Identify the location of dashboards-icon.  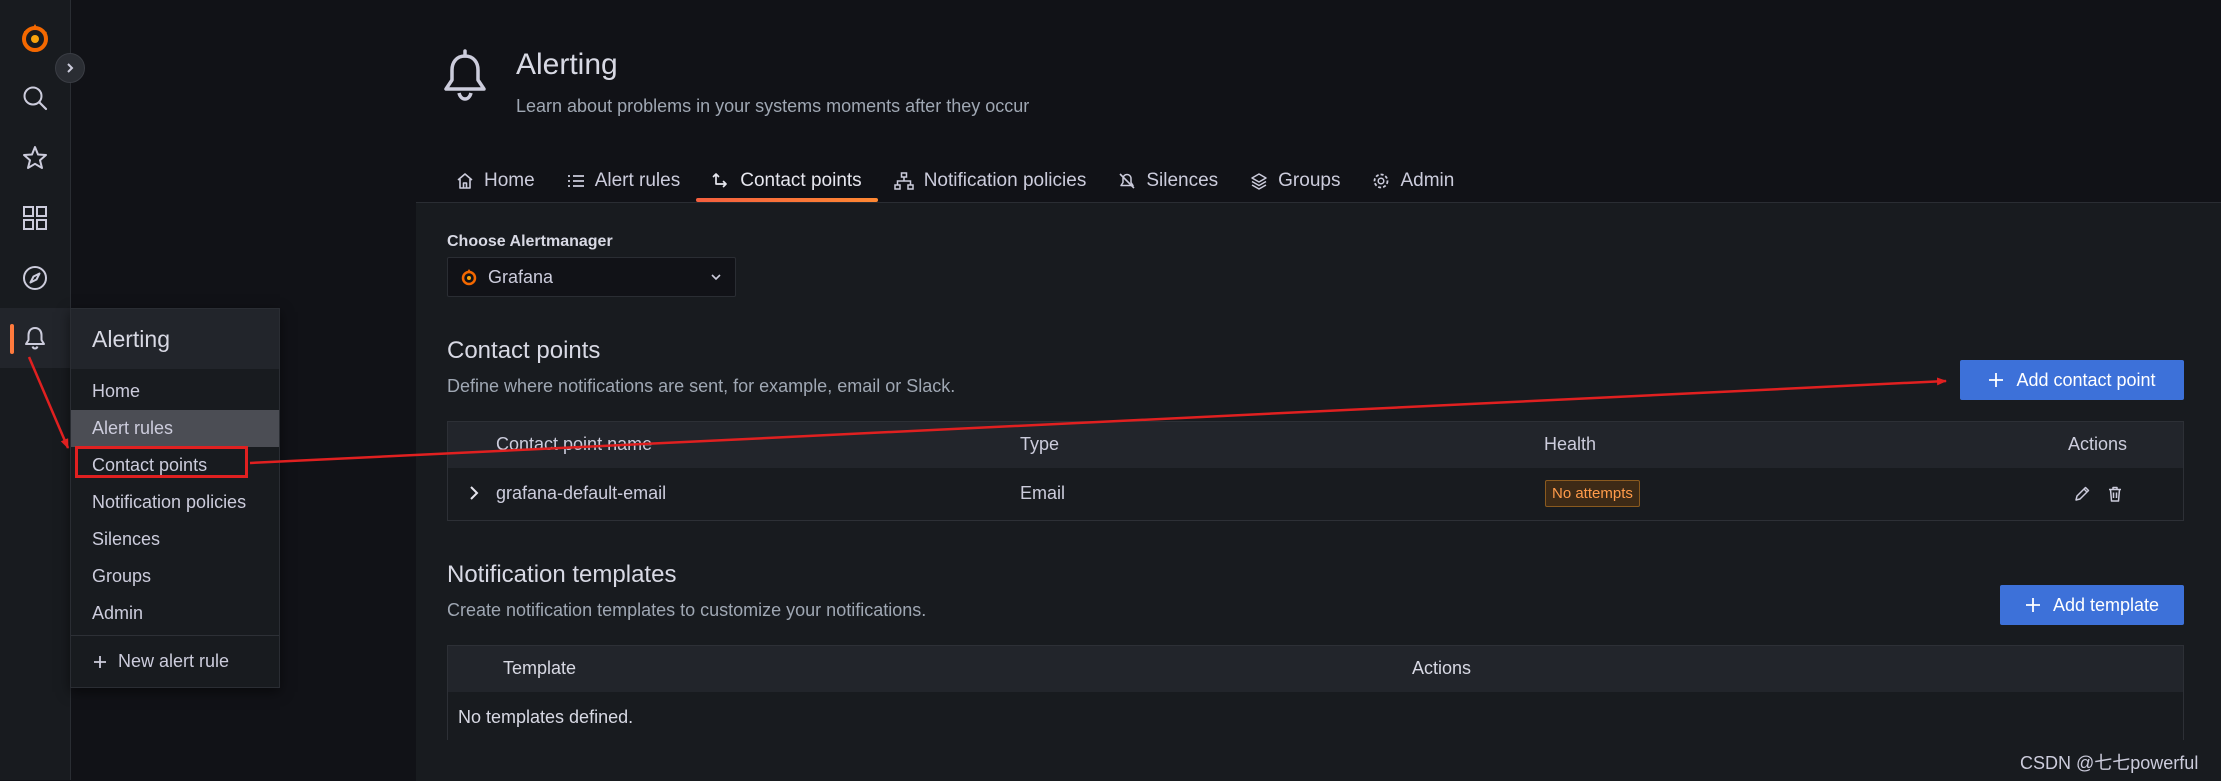
(35, 218).